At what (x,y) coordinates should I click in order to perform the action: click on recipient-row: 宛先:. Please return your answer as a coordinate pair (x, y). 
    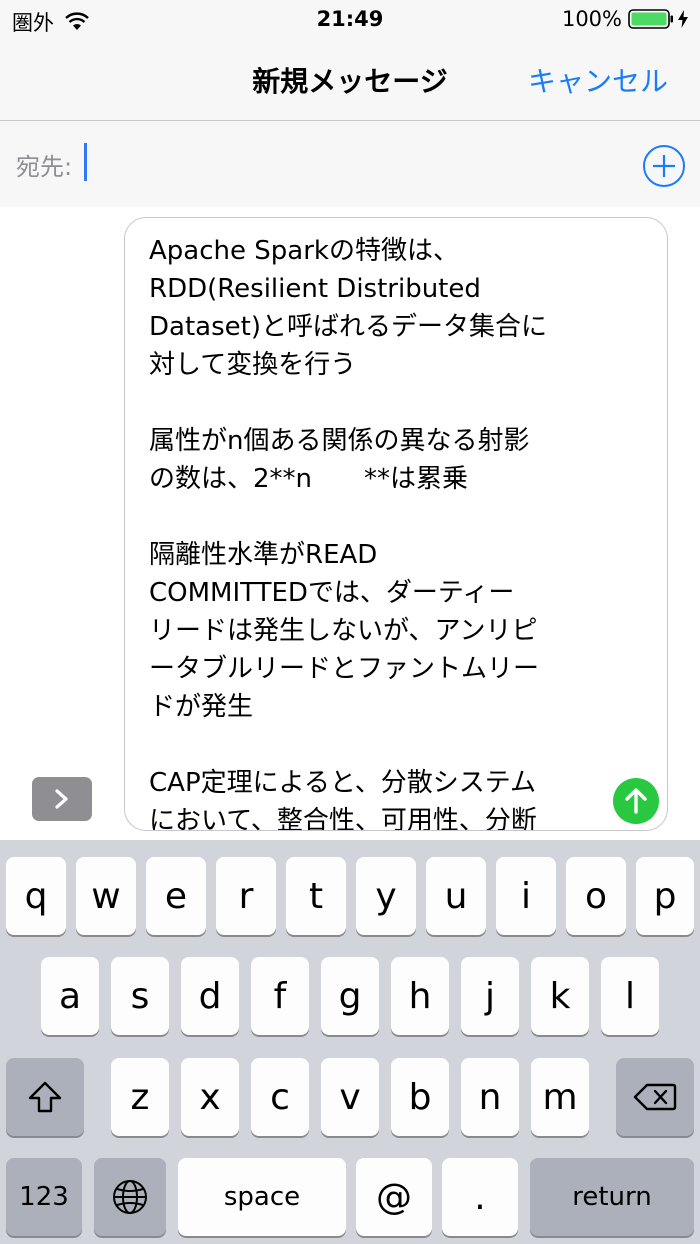
    Looking at the image, I should click on (350, 164).